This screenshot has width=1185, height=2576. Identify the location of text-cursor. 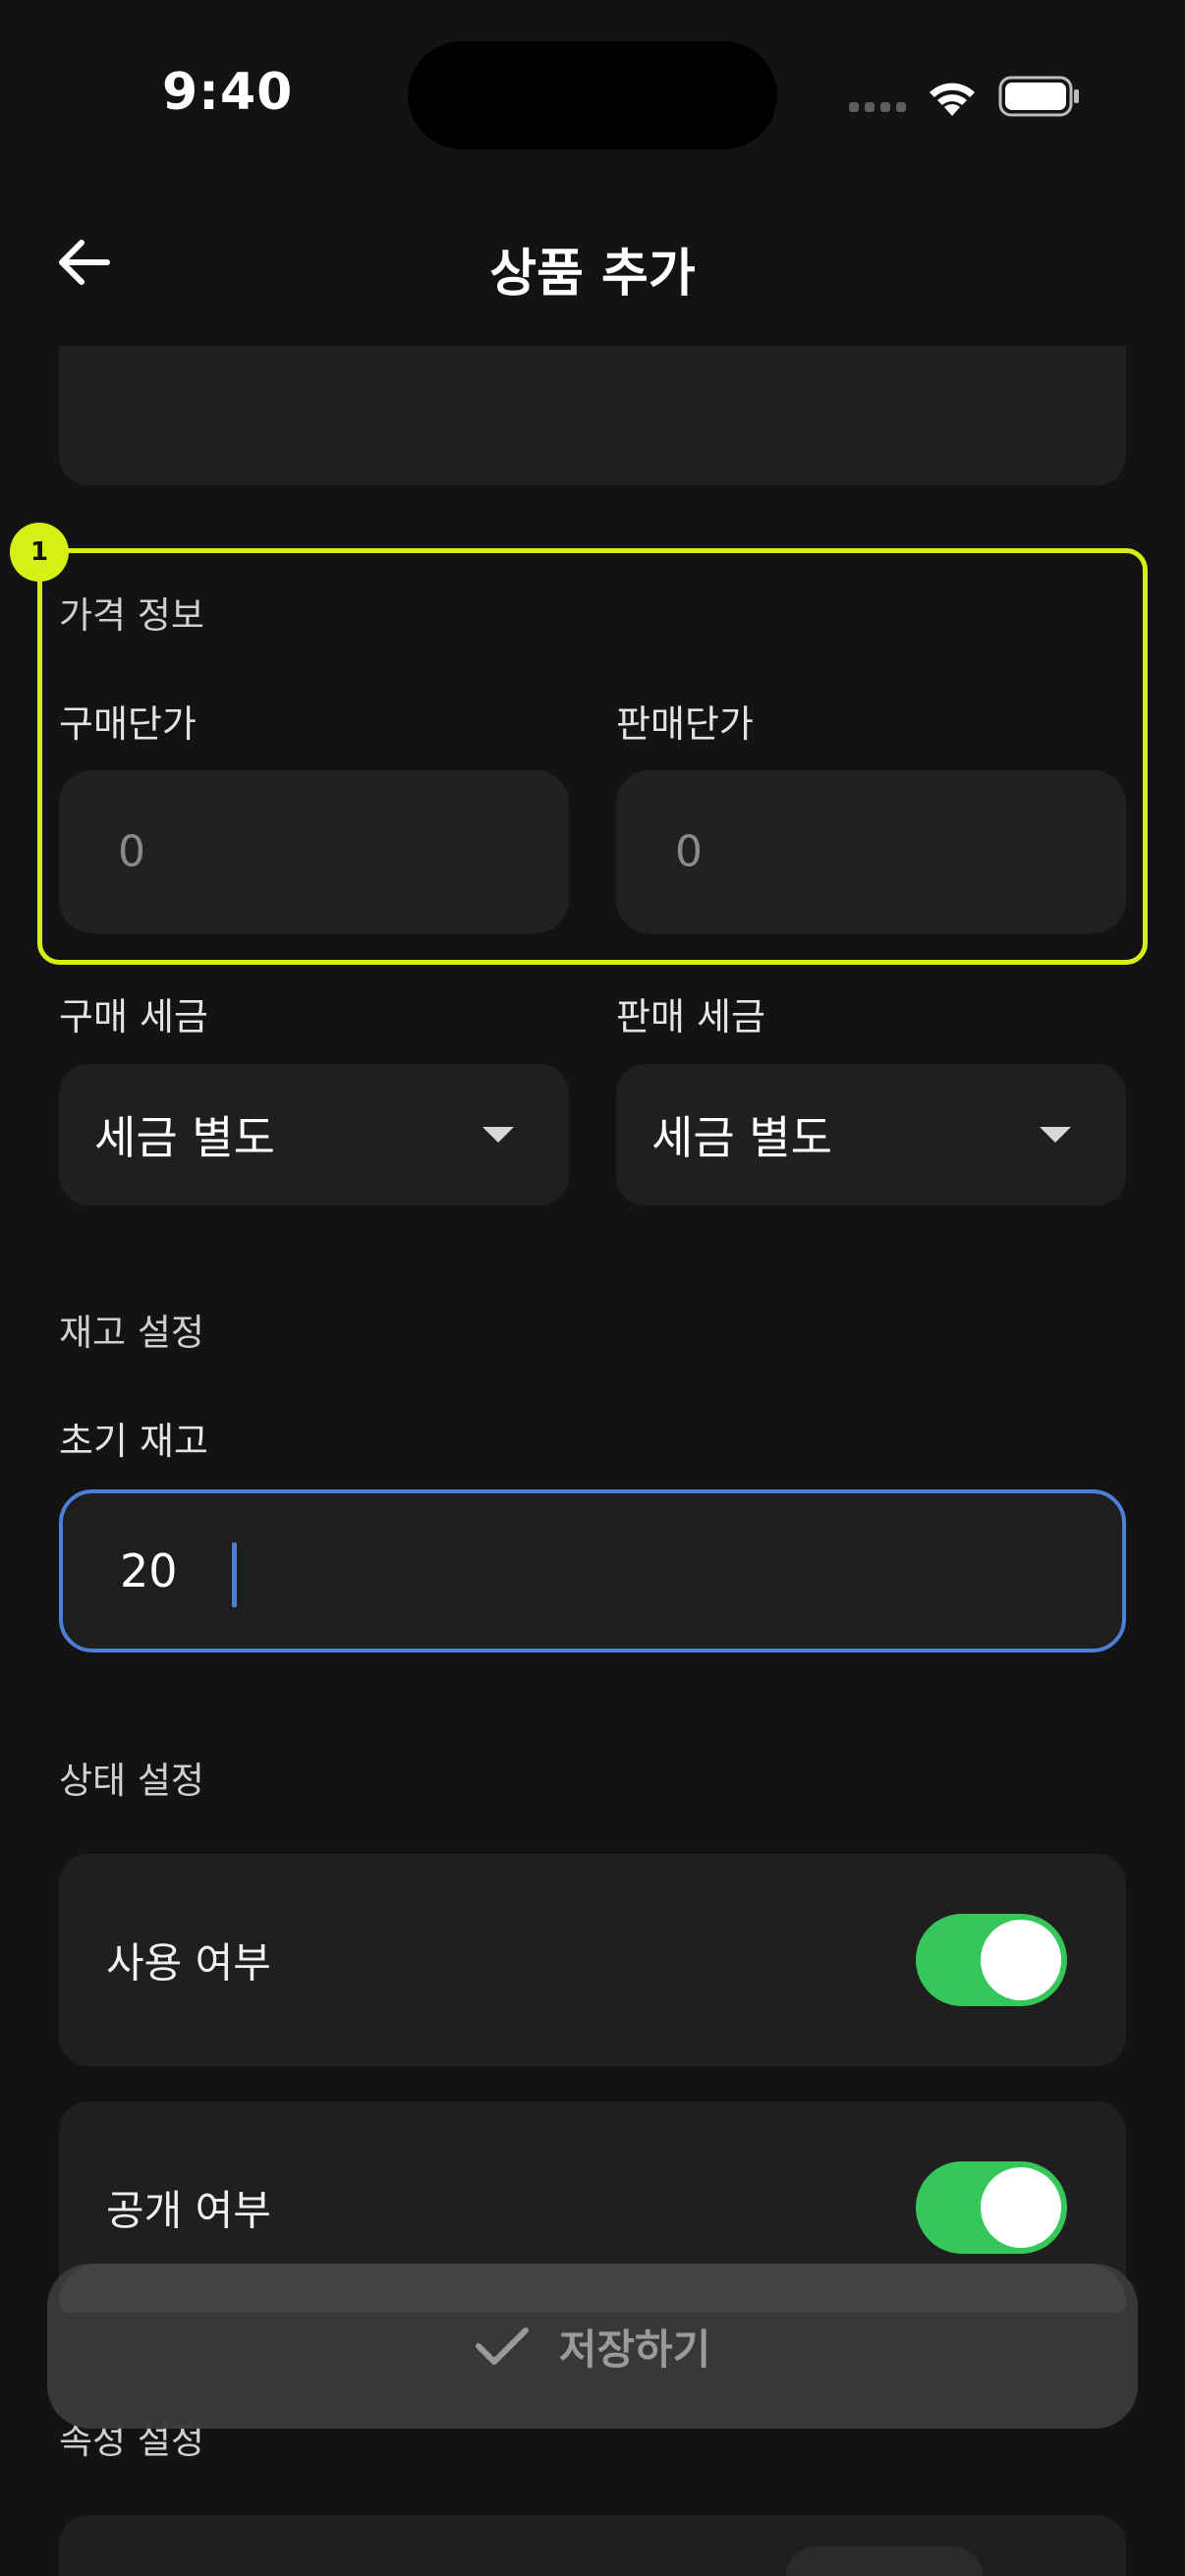
(235, 1574).